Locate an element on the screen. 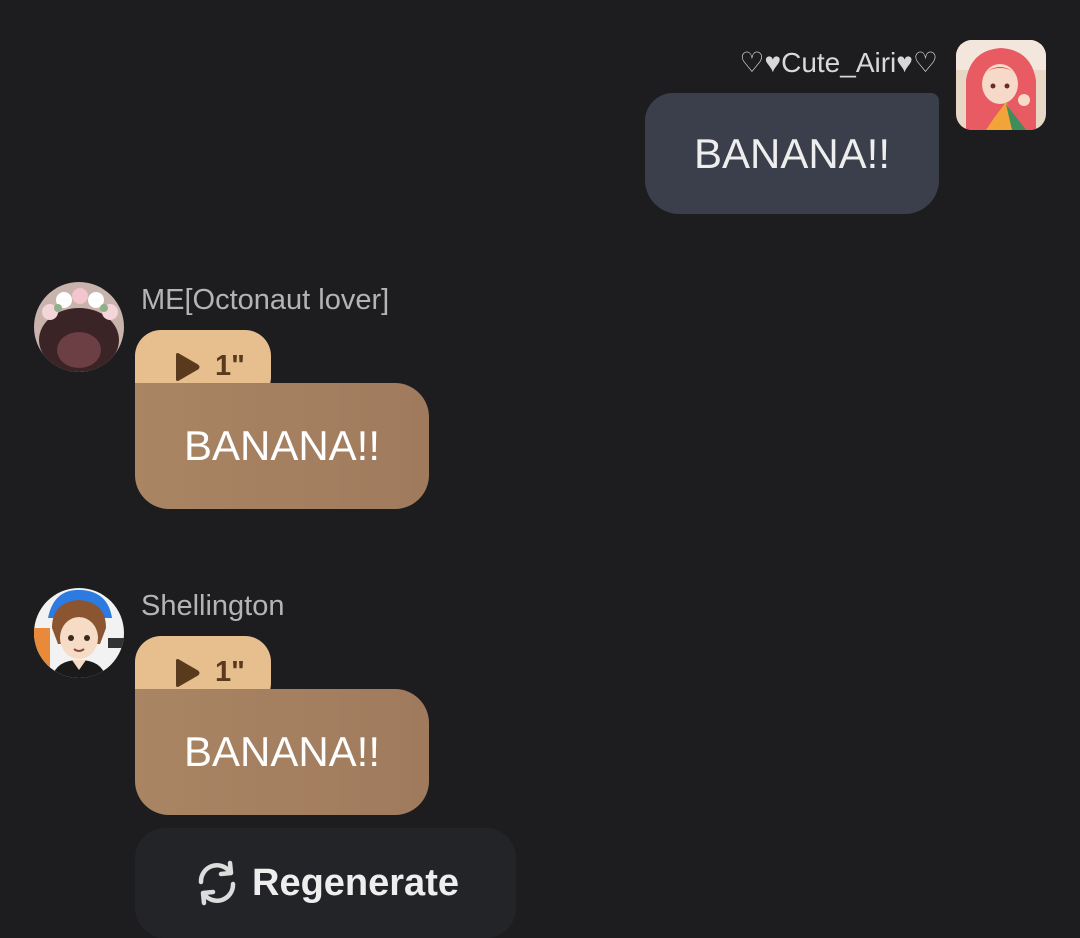 The height and width of the screenshot is (938, 1080). character-name: Shellington is located at coordinates (213, 606).